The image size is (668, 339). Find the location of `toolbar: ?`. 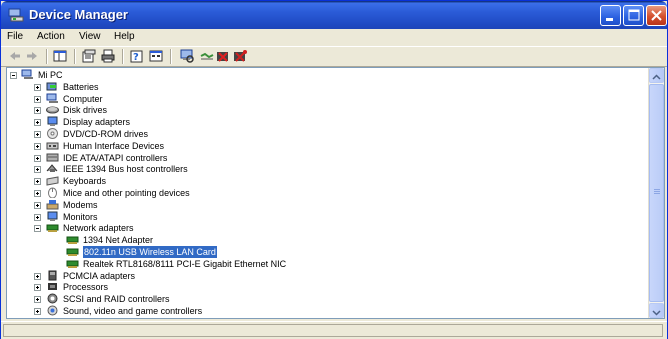

toolbar: ? is located at coordinates (334, 56).